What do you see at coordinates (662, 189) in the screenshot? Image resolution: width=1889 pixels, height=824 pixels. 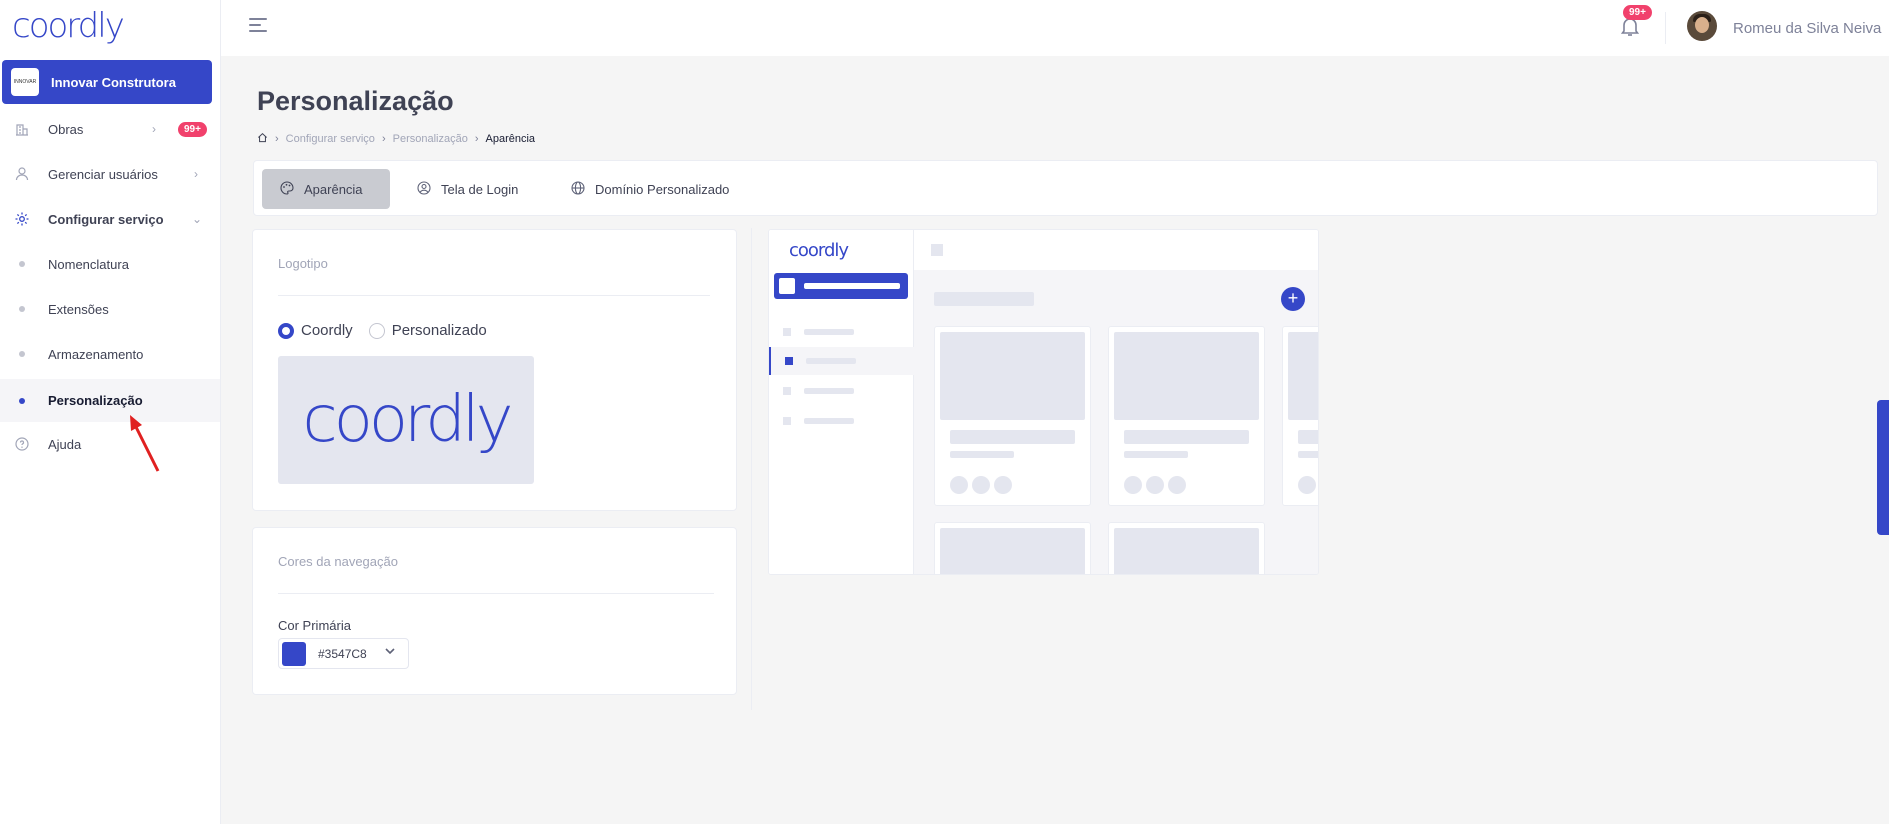 I see `tab-label: Domínio Personalizado` at bounding box center [662, 189].